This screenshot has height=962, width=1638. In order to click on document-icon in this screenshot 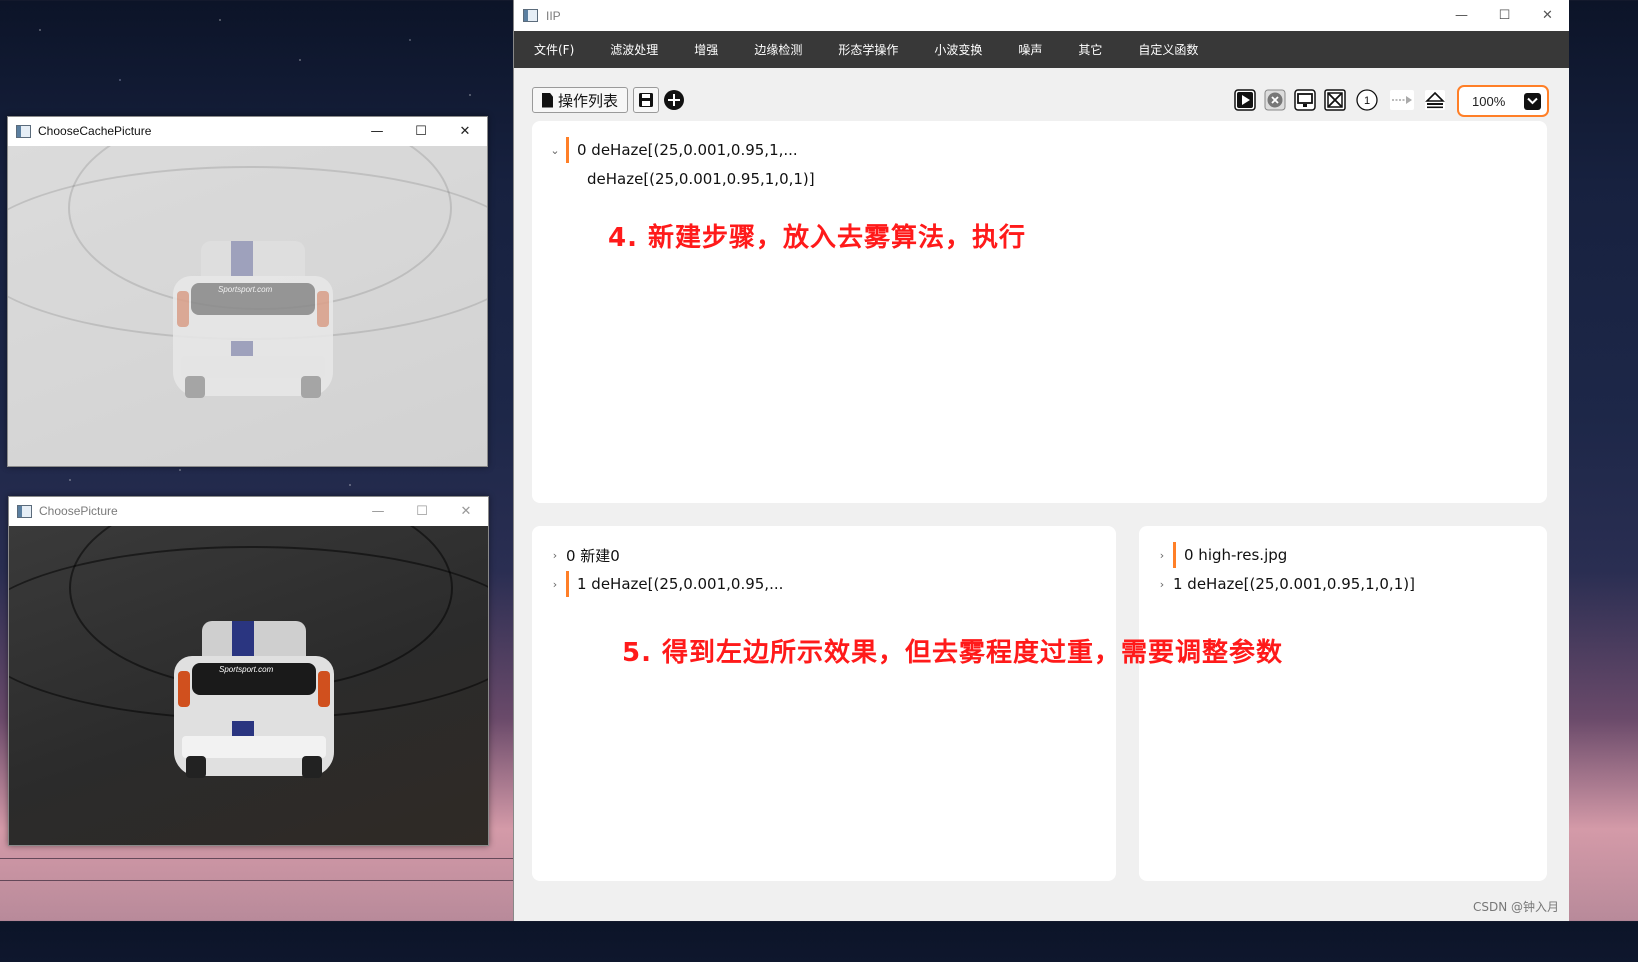, I will do `click(547, 100)`.